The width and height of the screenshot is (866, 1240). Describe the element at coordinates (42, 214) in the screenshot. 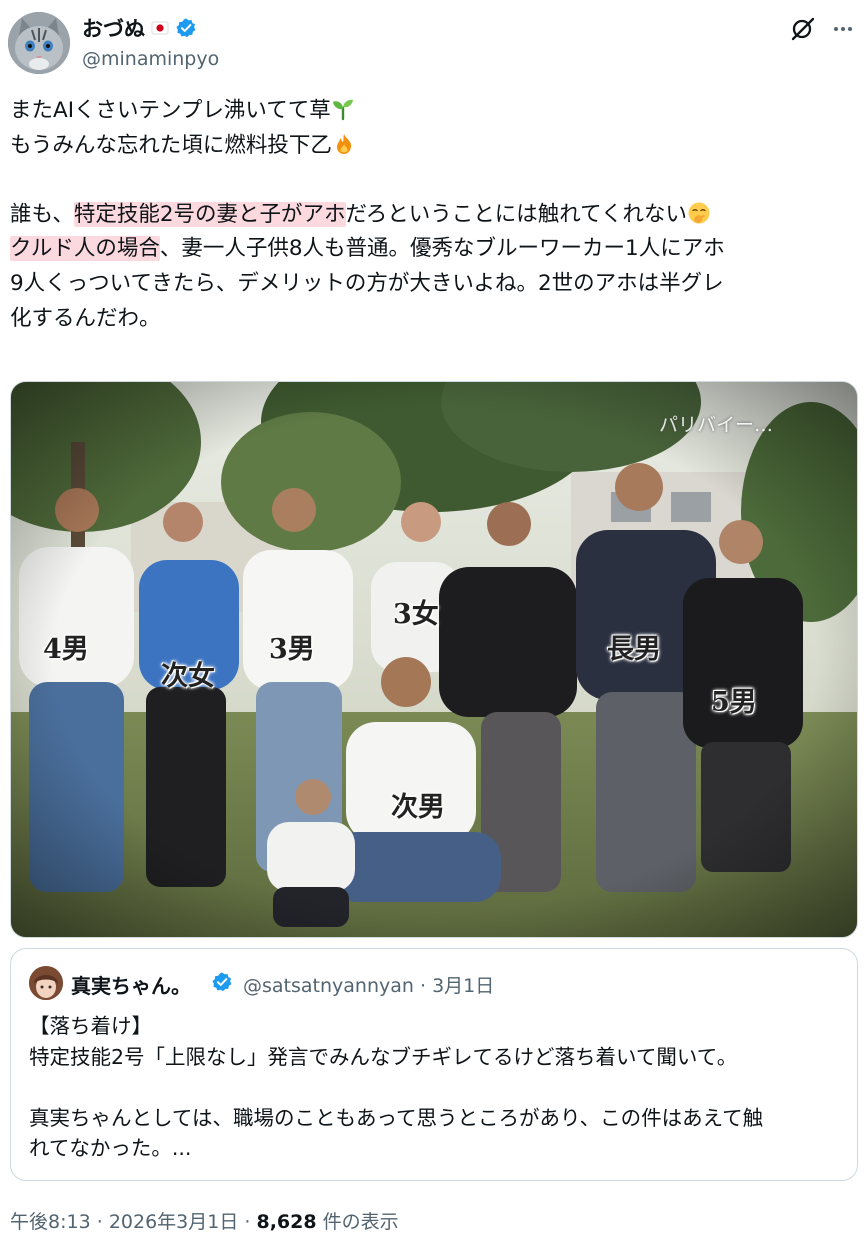

I see `tweet-line-3-pre: 誰も、` at that location.